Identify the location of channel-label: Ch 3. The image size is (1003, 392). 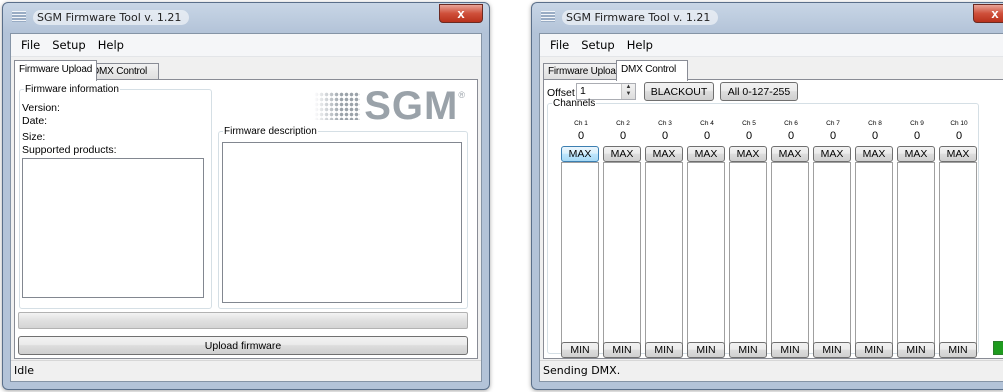
(665, 123).